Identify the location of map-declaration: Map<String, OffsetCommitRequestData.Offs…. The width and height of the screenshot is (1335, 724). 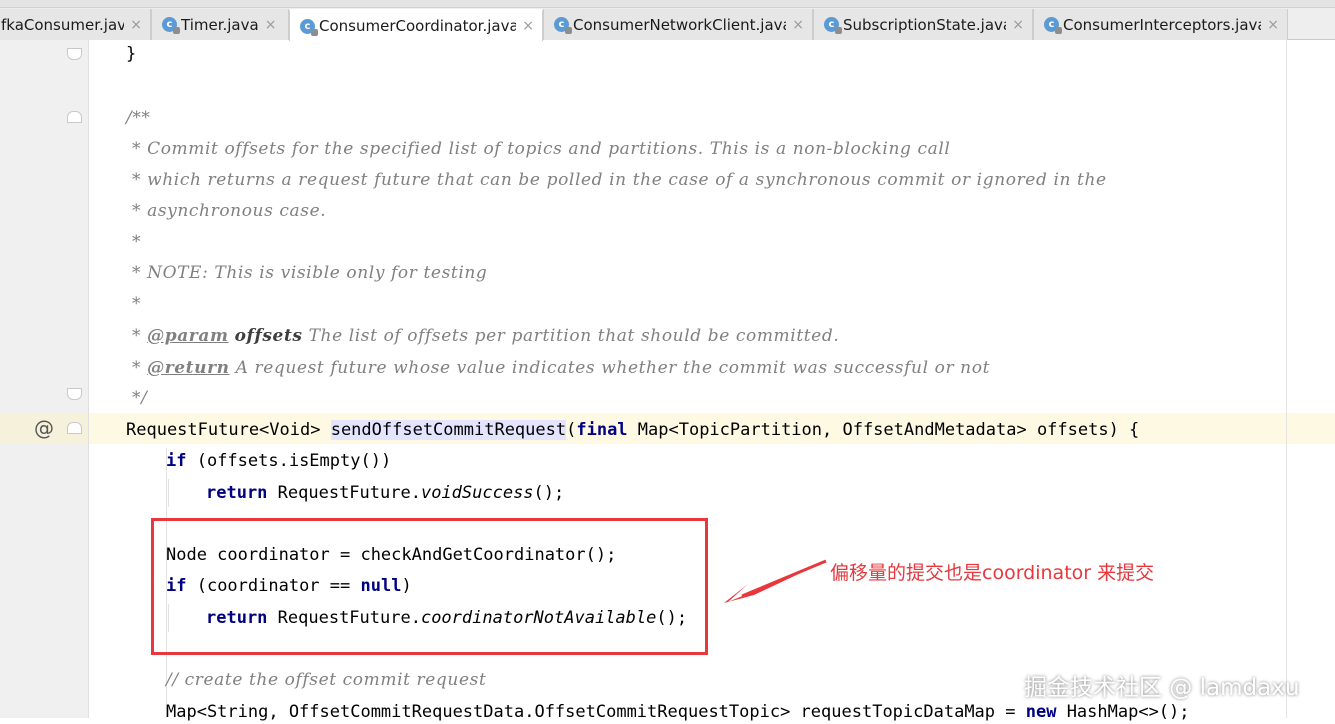
(678, 712).